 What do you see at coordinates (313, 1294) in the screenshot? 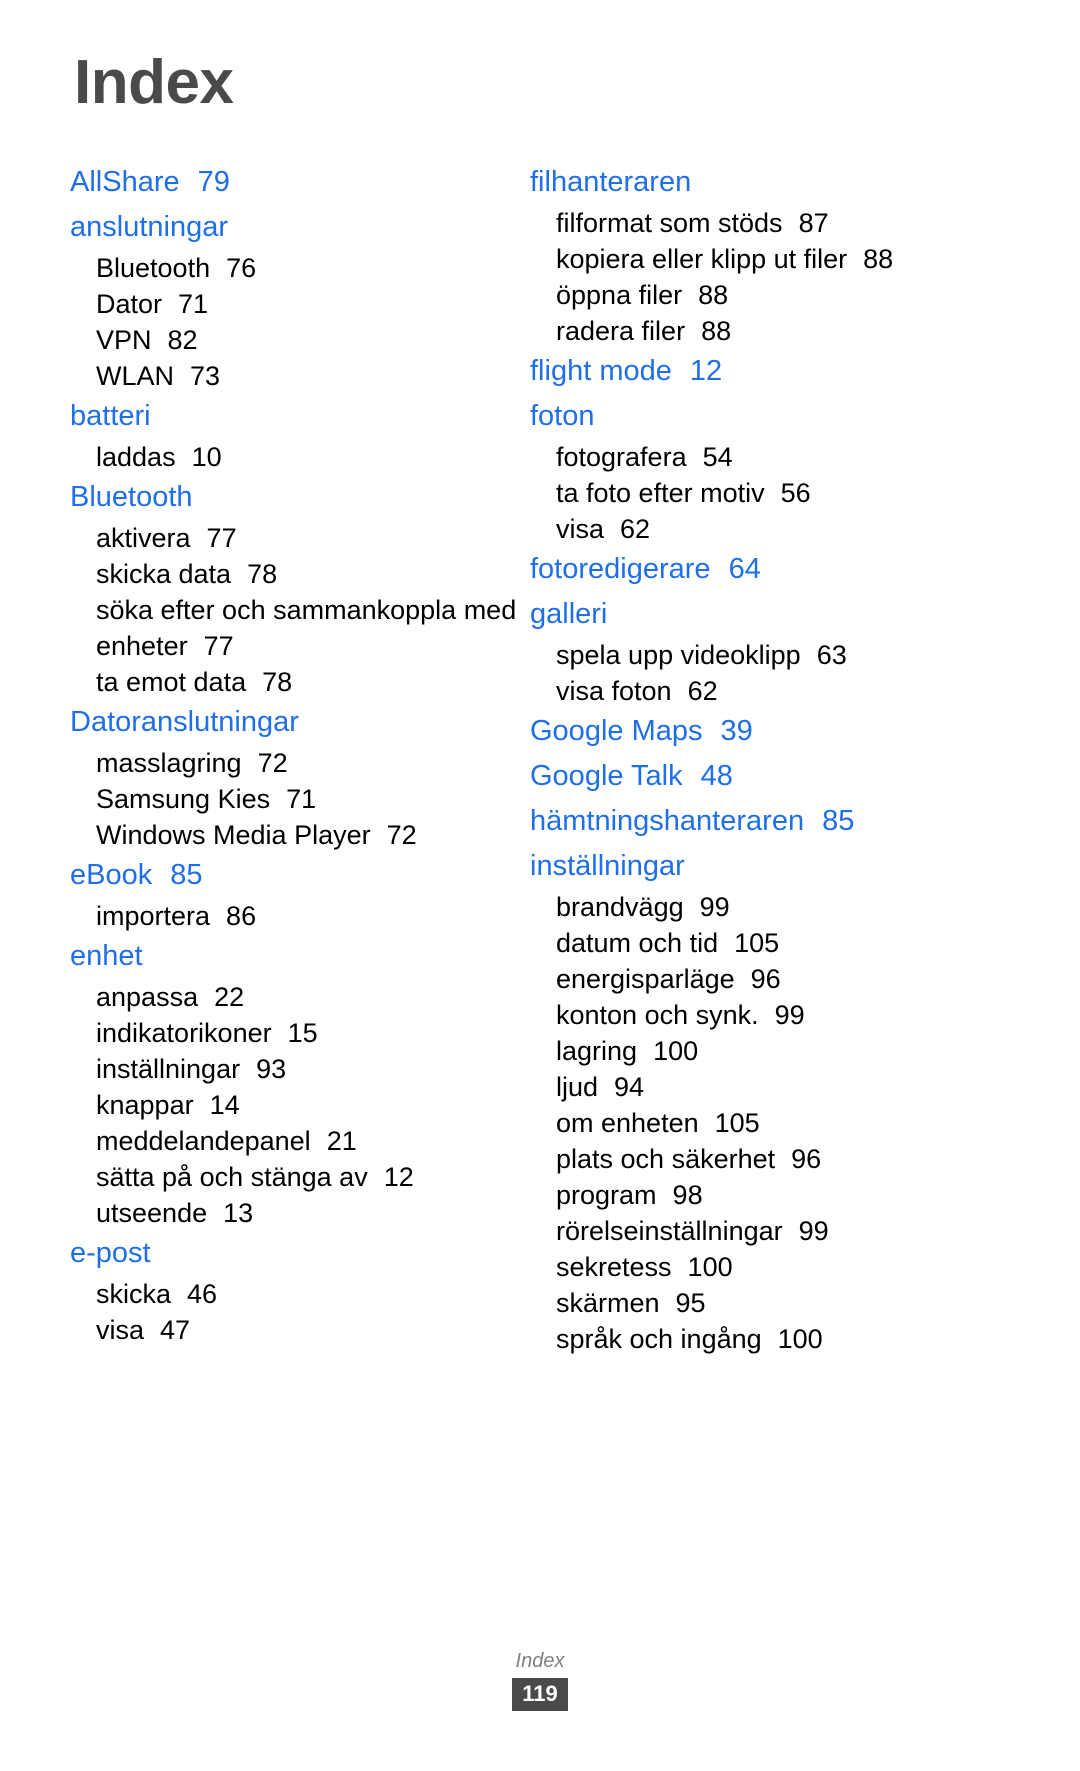
I see `index-subentry: skicka 46` at bounding box center [313, 1294].